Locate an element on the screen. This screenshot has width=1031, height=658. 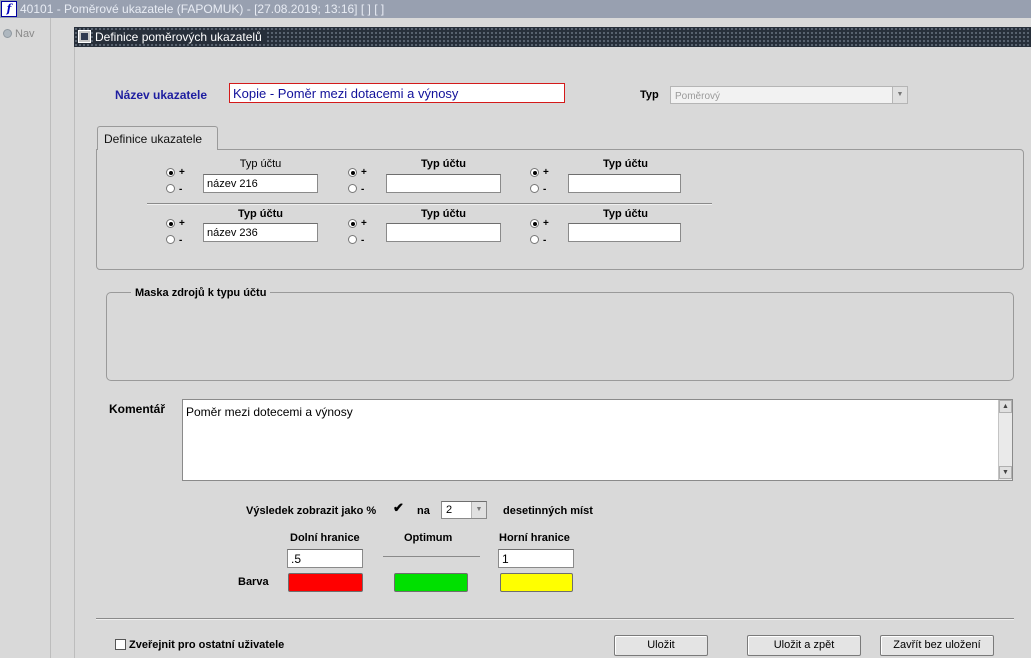
upper-bound-label: Horní hranice is located at coordinates (534, 538).